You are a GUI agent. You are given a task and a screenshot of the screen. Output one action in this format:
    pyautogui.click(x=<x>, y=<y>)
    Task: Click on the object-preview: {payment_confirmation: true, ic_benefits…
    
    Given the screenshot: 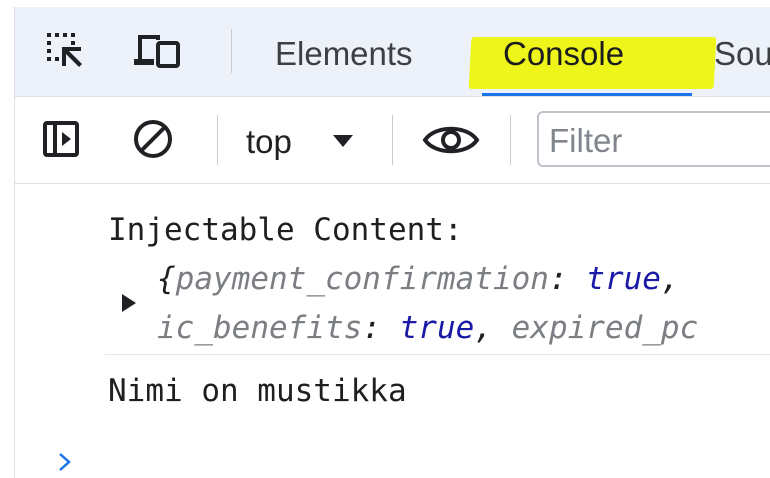 What is the action you would take?
    pyautogui.click(x=427, y=304)
    